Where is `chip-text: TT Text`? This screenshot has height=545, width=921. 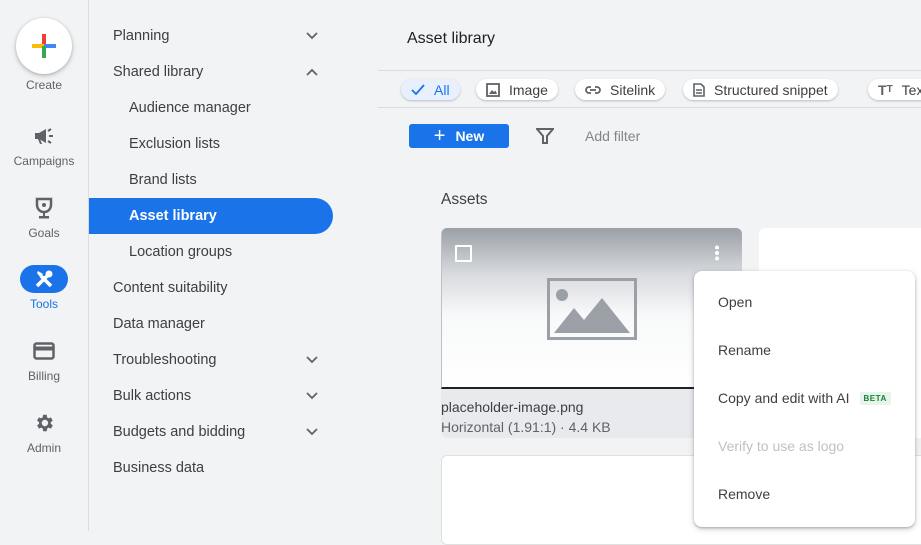
chip-text: TT Text is located at coordinates (894, 89).